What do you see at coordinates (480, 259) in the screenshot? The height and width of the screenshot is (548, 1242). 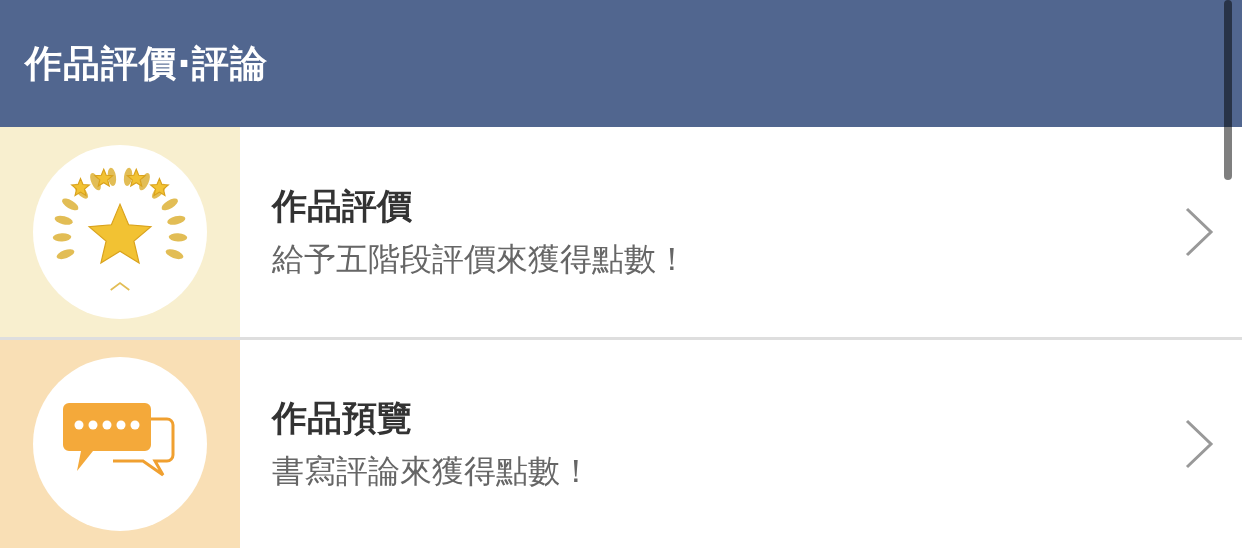 I see `item-subtitle: 給予五階段評價來獲得點數！` at bounding box center [480, 259].